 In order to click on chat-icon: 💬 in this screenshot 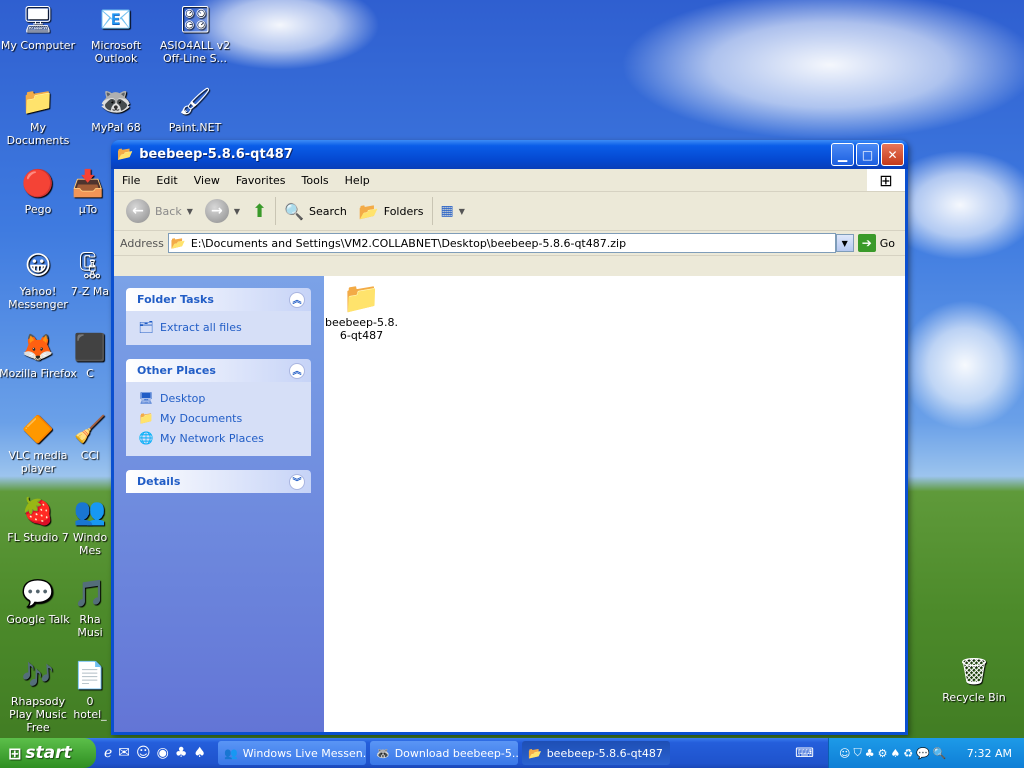, I will do `click(923, 753)`.